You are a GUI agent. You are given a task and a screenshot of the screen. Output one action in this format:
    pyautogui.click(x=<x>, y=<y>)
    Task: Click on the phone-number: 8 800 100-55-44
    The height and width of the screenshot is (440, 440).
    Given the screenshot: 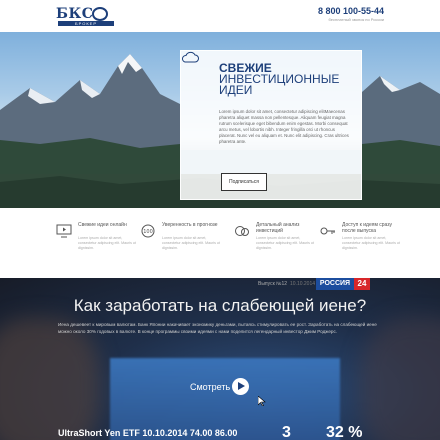 What is the action you would take?
    pyautogui.click(x=351, y=11)
    